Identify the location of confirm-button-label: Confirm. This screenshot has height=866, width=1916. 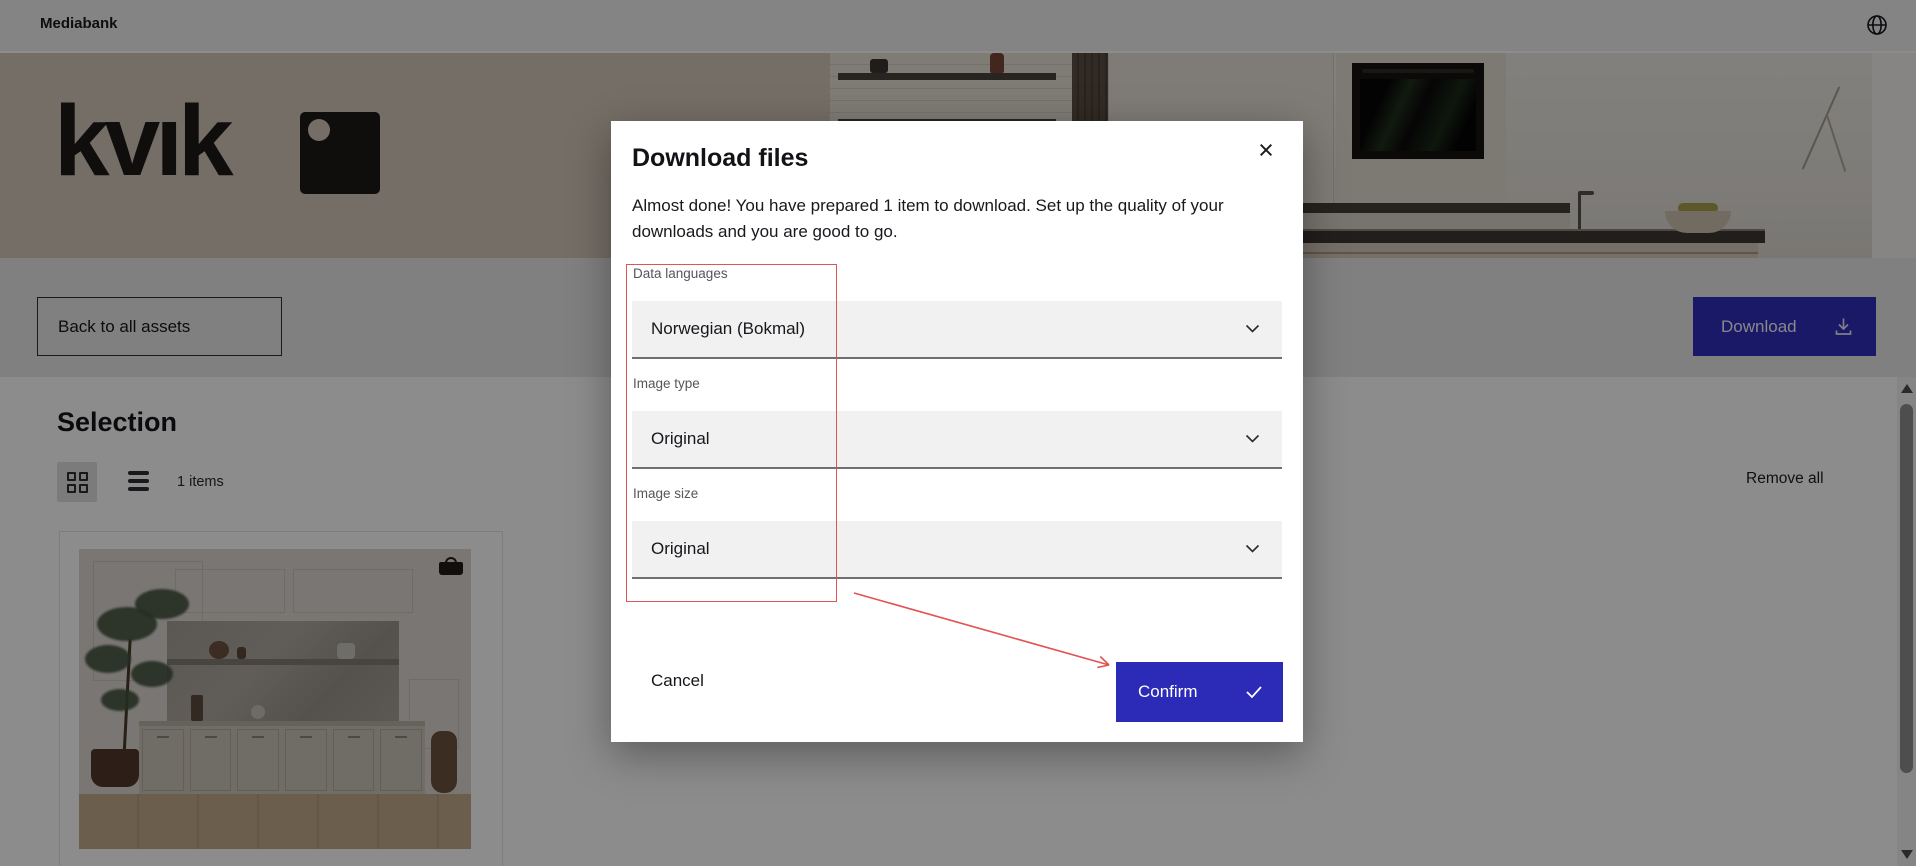
(1168, 691).